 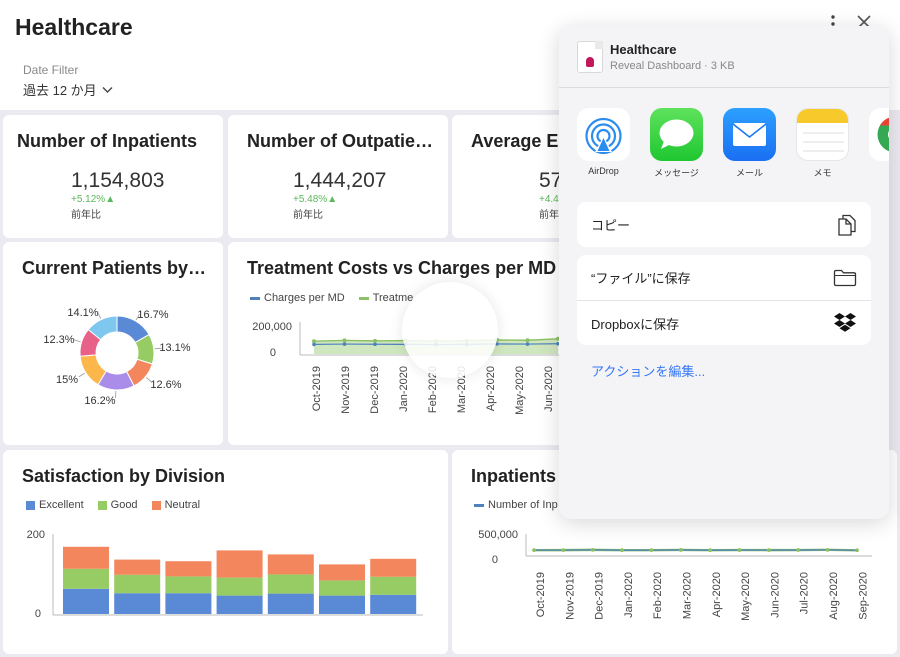 I want to click on shared-file-name: Healthcare, so click(x=643, y=49).